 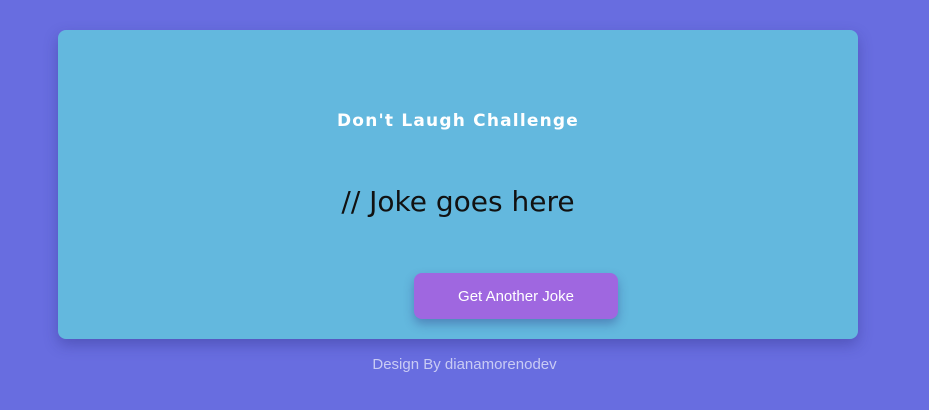 I want to click on joke-text: // Joke goes here, so click(x=458, y=201).